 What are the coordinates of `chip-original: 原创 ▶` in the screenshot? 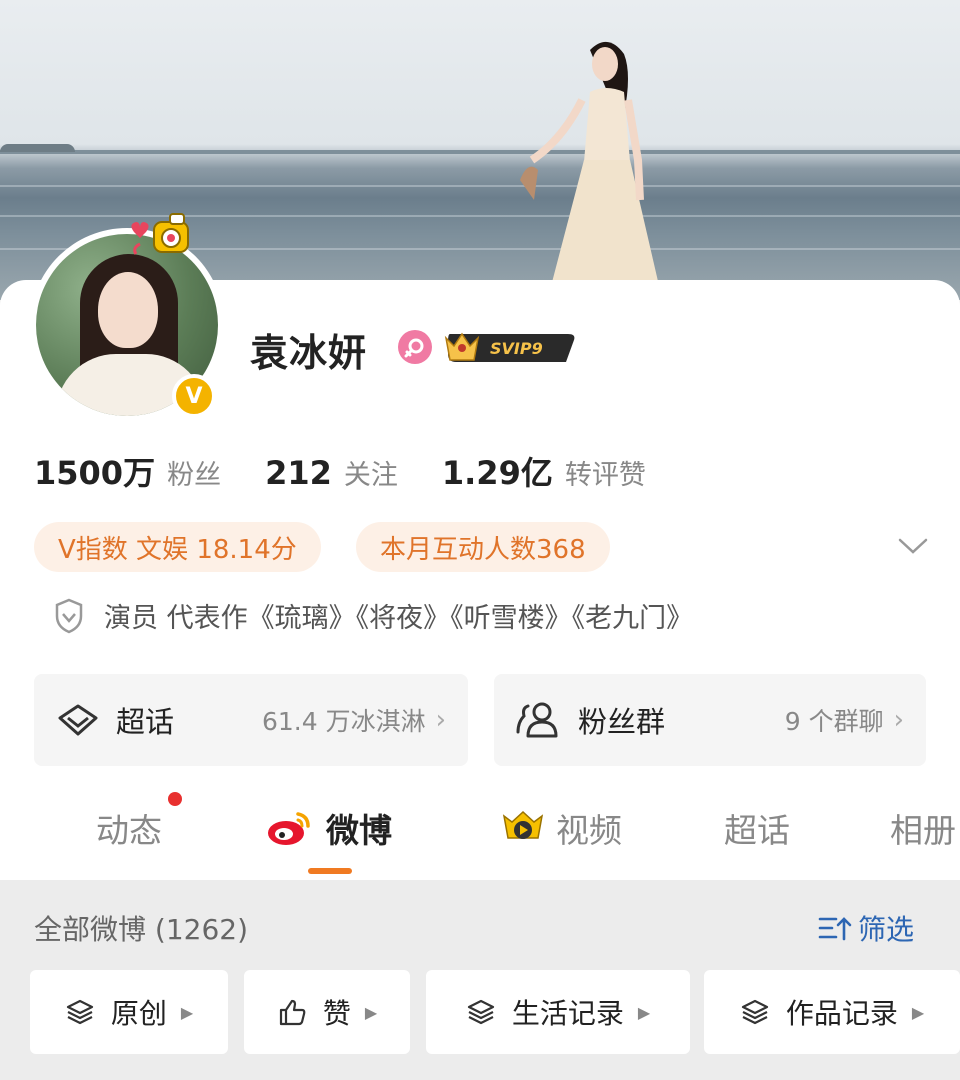 It's located at (129, 1012).